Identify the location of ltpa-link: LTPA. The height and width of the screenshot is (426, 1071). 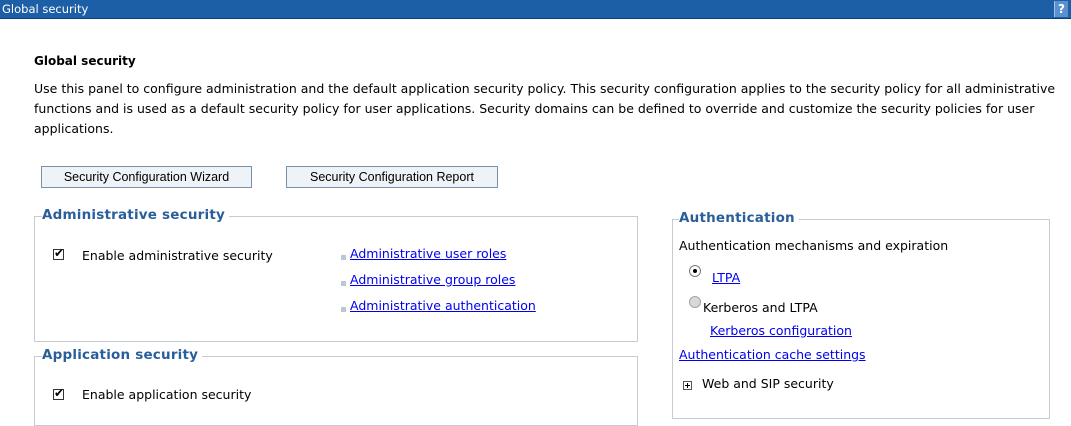
(726, 277).